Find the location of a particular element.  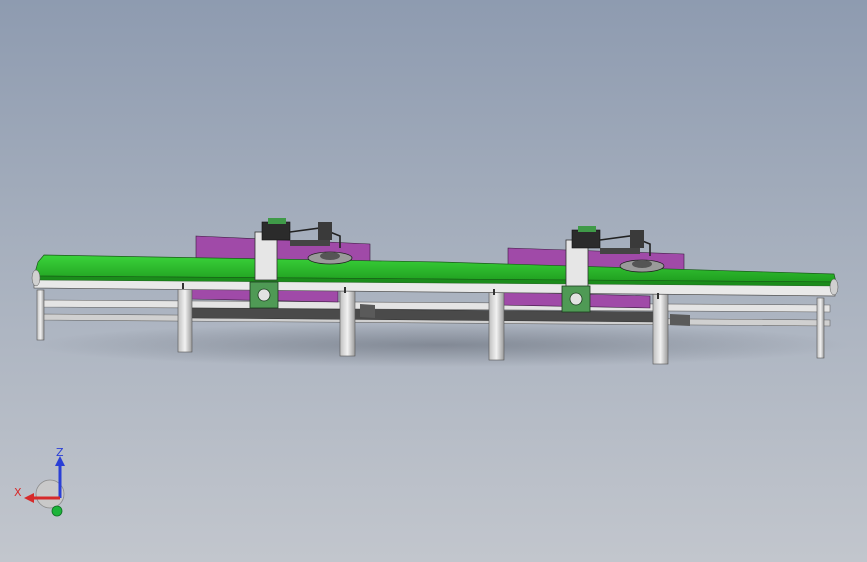

coordinate-triad: Z X is located at coordinates (44, 482).